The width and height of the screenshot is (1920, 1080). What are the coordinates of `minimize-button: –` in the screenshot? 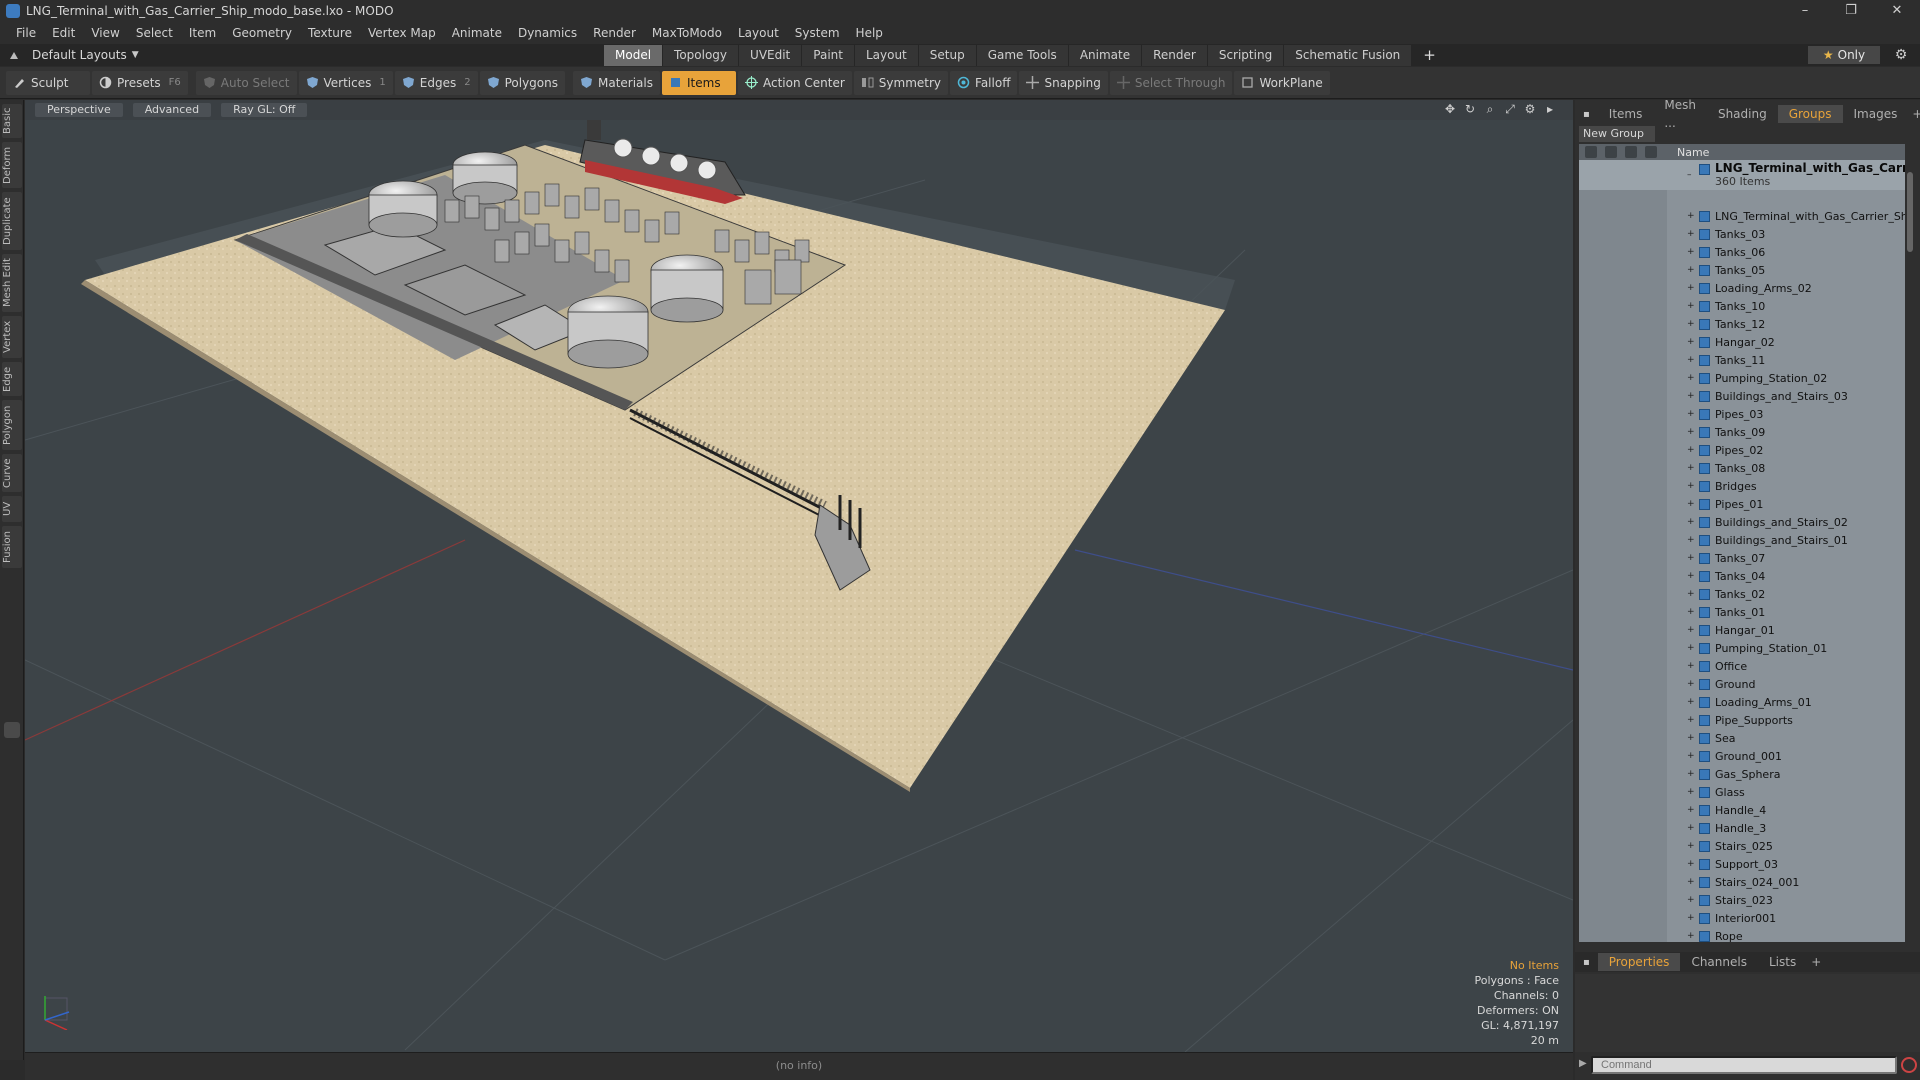 It's located at (1805, 11).